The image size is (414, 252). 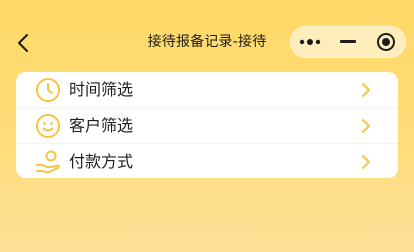 I want to click on menu-item-label: 付款方式, so click(x=101, y=161).